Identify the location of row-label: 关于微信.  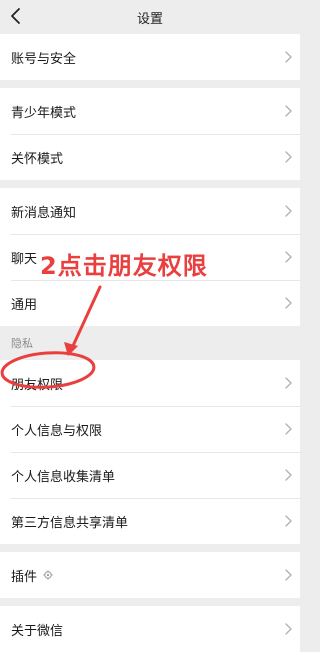
(37, 631).